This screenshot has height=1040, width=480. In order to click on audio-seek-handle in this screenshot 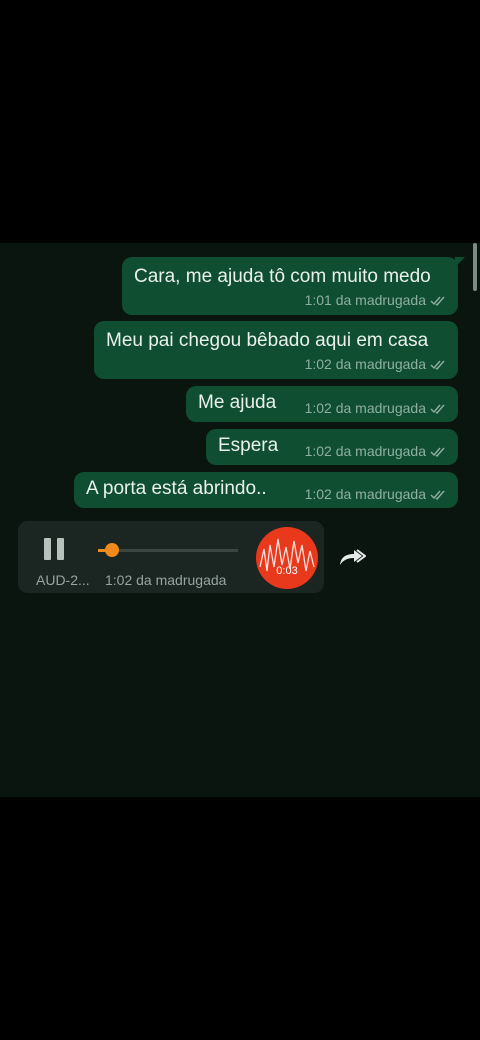, I will do `click(112, 550)`.